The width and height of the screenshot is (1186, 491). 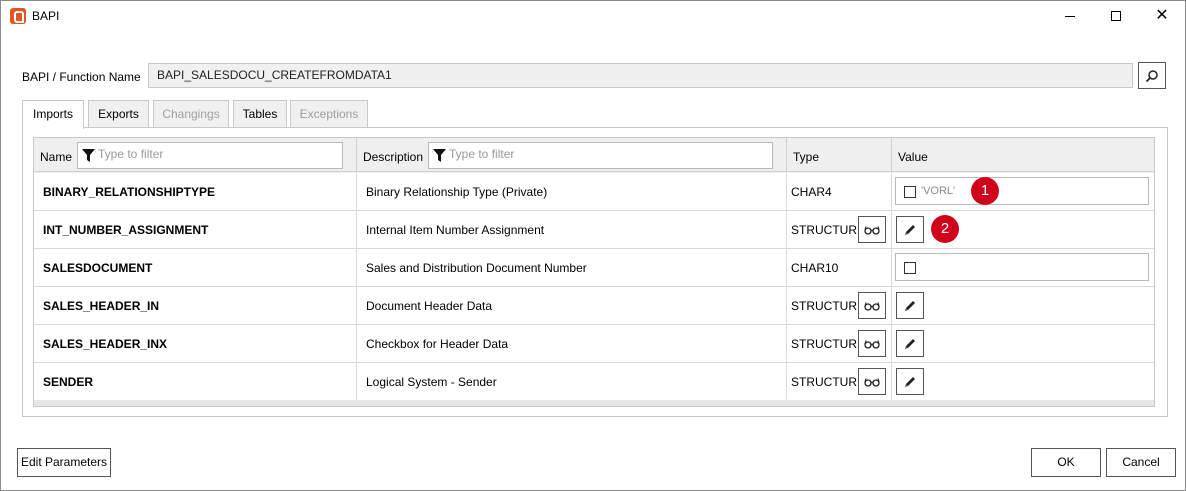 What do you see at coordinates (129, 192) in the screenshot?
I see `param-name: BINARY_RELATIONSHIPTYPE` at bounding box center [129, 192].